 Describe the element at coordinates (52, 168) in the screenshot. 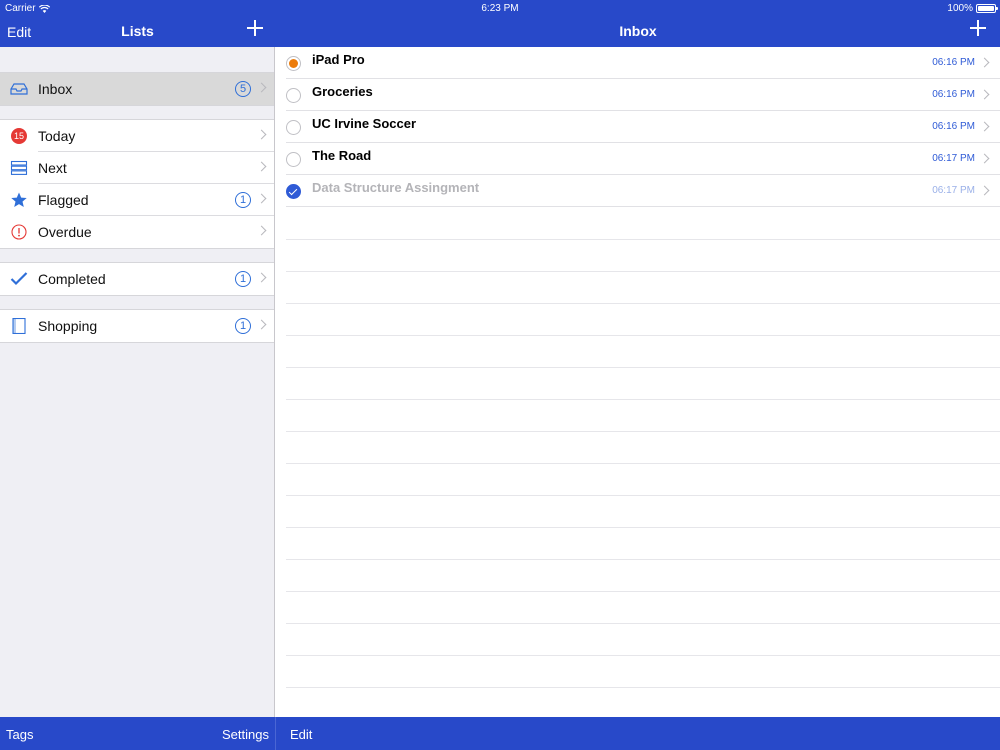

I see `sidebar-item-label: Next` at that location.